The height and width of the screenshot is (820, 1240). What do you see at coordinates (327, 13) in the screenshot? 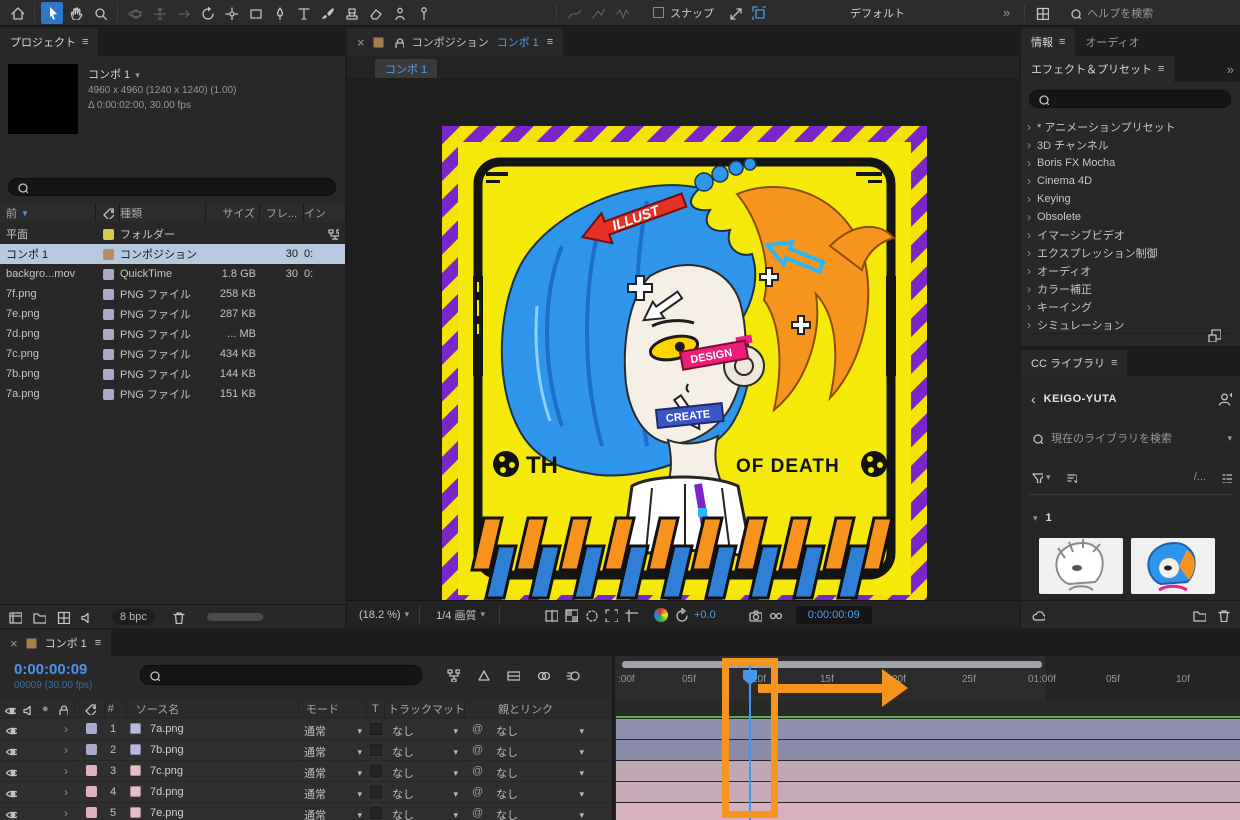
I see `brush-tool` at bounding box center [327, 13].